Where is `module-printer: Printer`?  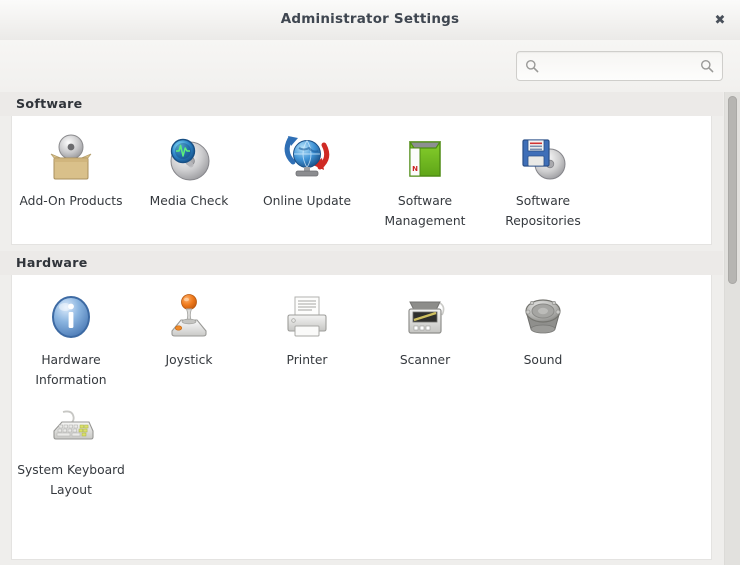 module-printer: Printer is located at coordinates (307, 336).